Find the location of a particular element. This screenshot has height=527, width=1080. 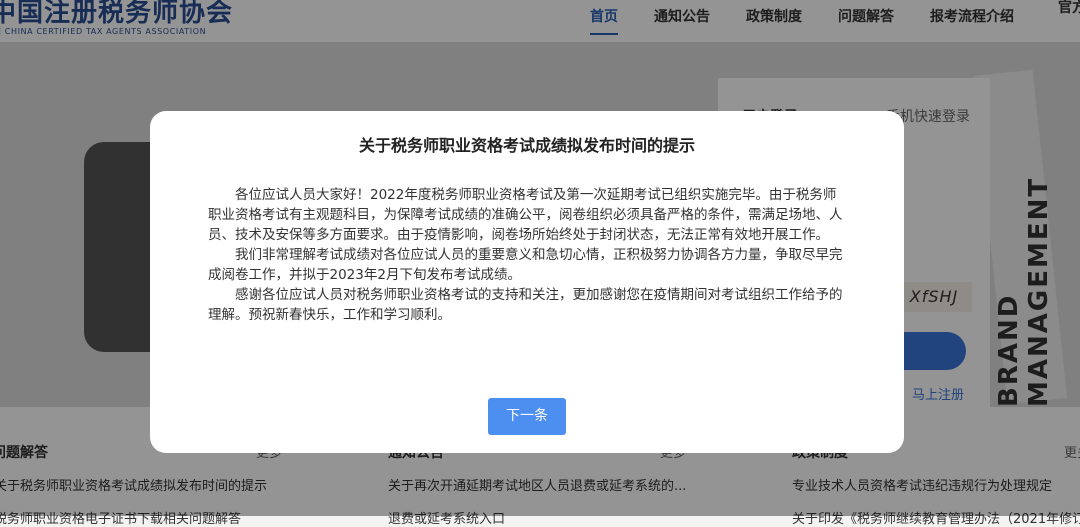

modal-title: 关于税务师职业资格考试成绩拟发布时间的提示 is located at coordinates (526, 145).